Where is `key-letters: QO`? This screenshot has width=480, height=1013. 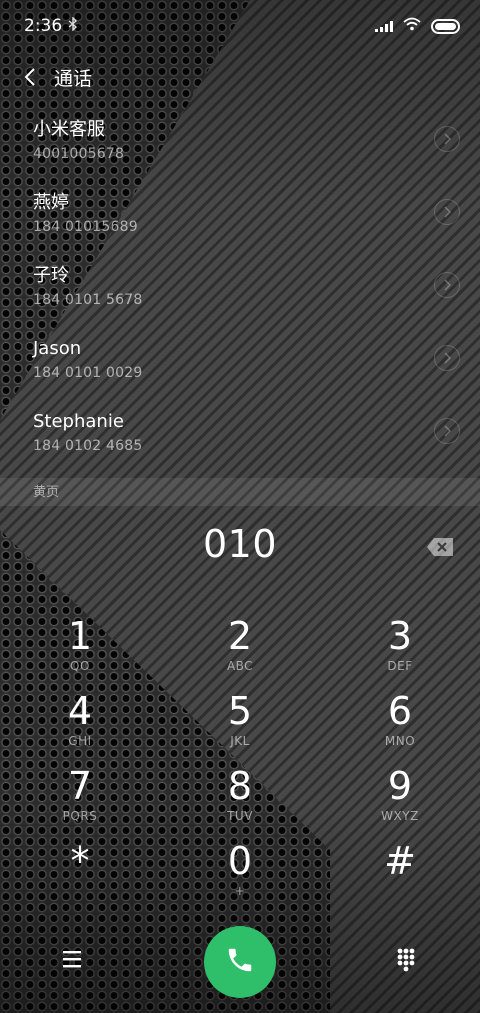 key-letters: QO is located at coordinates (80, 666).